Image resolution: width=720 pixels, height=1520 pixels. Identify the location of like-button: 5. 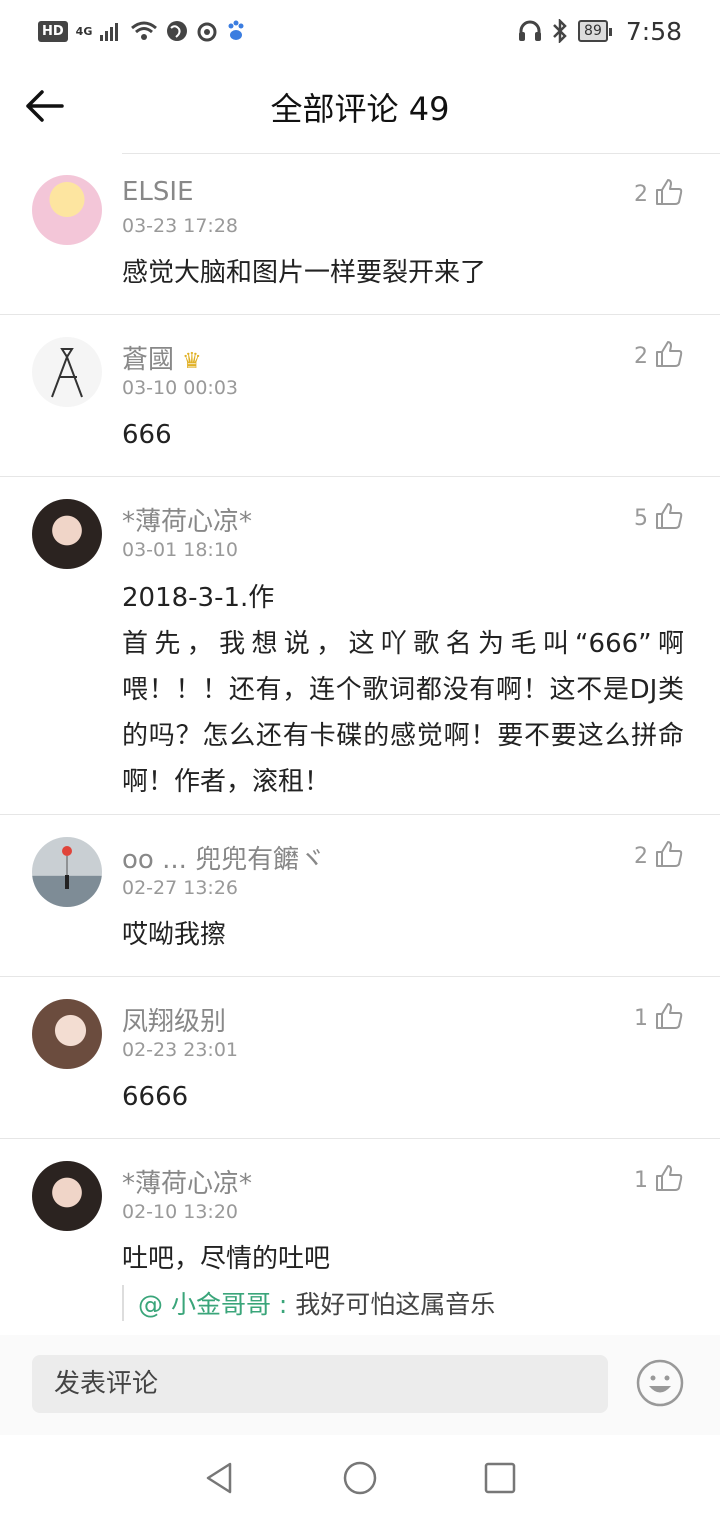
(659, 516).